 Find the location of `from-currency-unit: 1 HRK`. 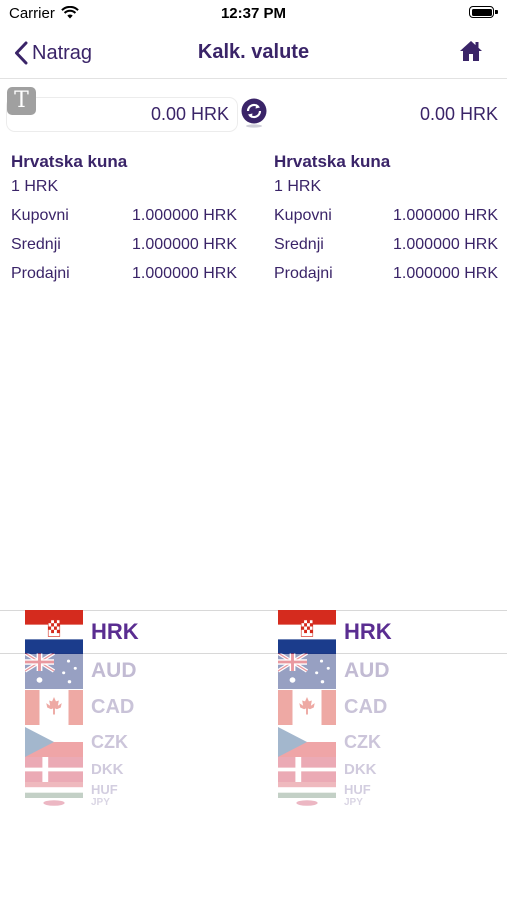

from-currency-unit: 1 HRK is located at coordinates (35, 186).